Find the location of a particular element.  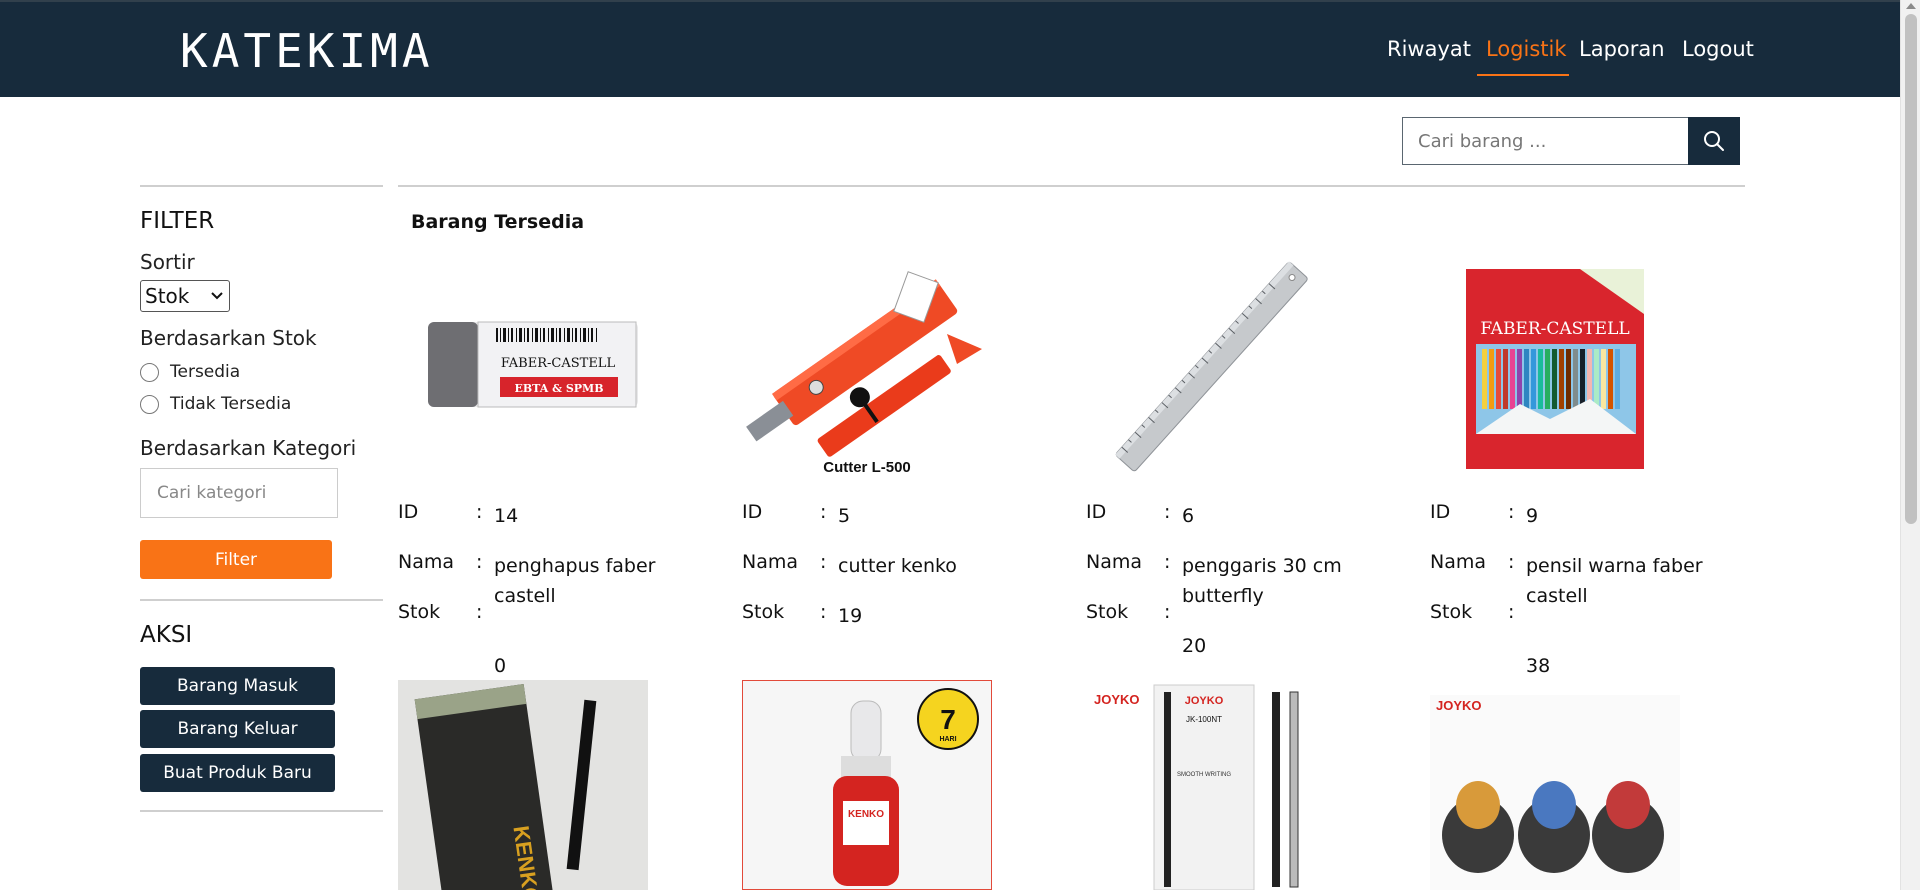

sidebar-divider-mid is located at coordinates (261, 600).